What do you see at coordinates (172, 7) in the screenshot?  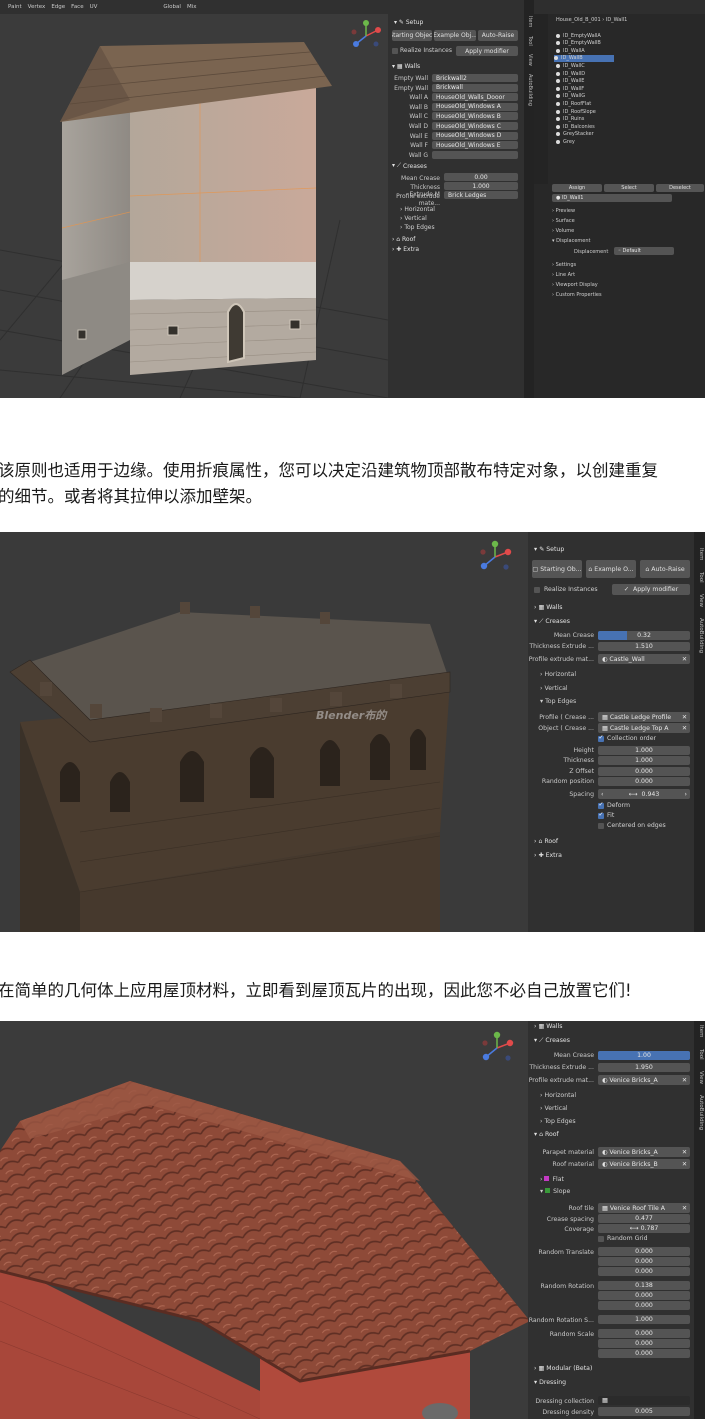 I see `transform-orientation: Global` at bounding box center [172, 7].